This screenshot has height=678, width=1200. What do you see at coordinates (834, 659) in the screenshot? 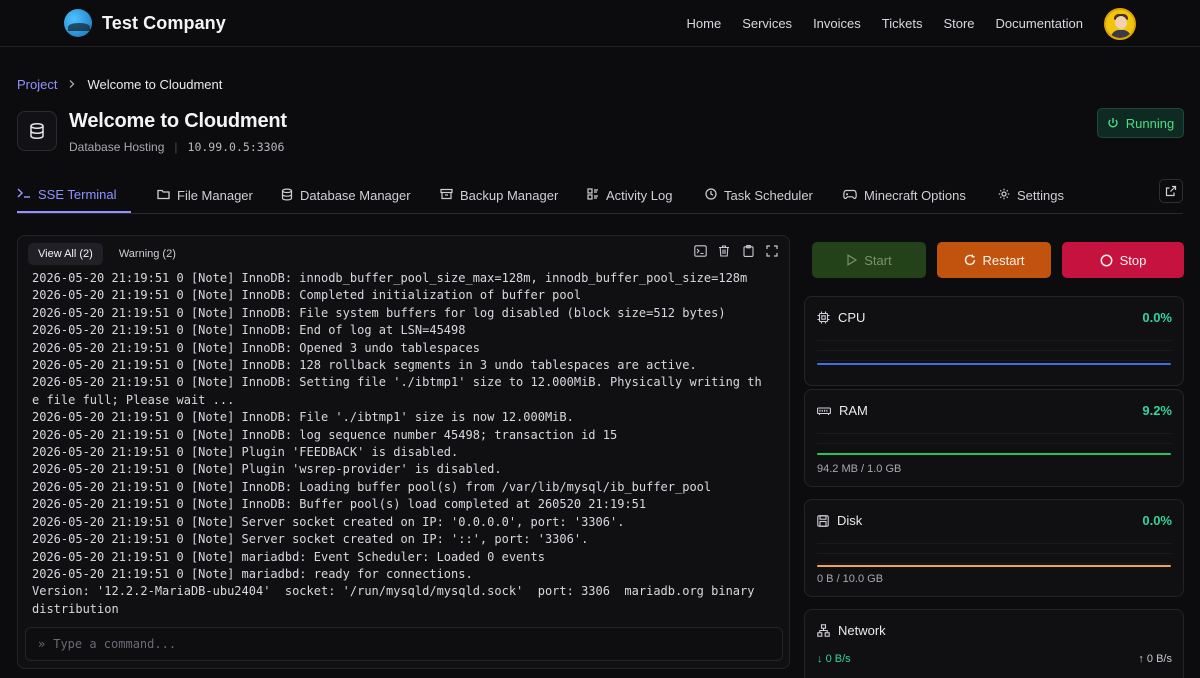
I see `network-inbound: ↓ 0 B/s` at bounding box center [834, 659].